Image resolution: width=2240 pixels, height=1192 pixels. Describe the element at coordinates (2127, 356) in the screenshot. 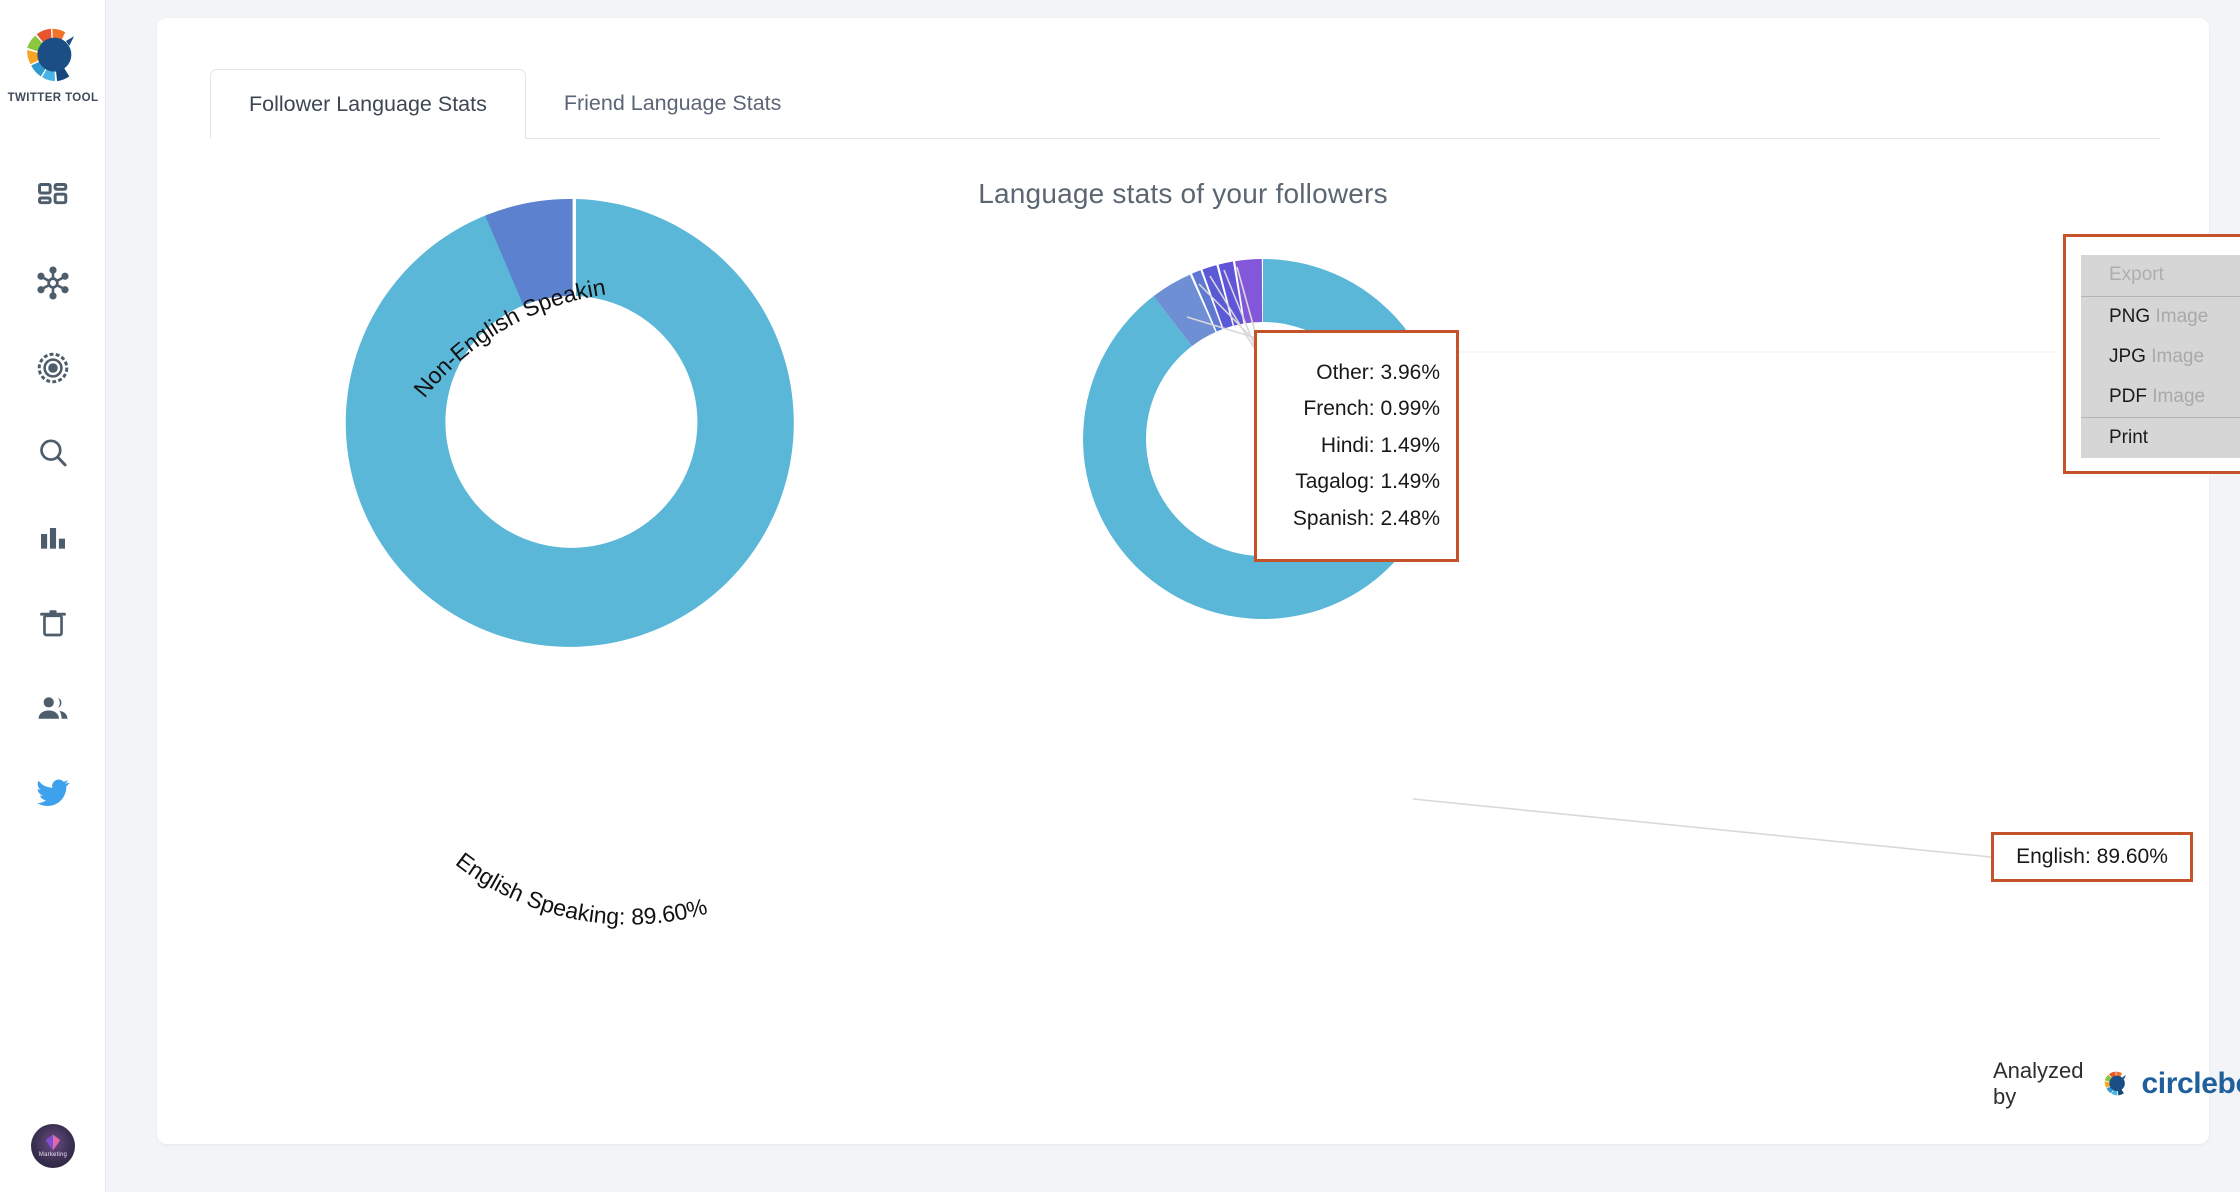

I see `export-jpg-label: JPG` at that location.